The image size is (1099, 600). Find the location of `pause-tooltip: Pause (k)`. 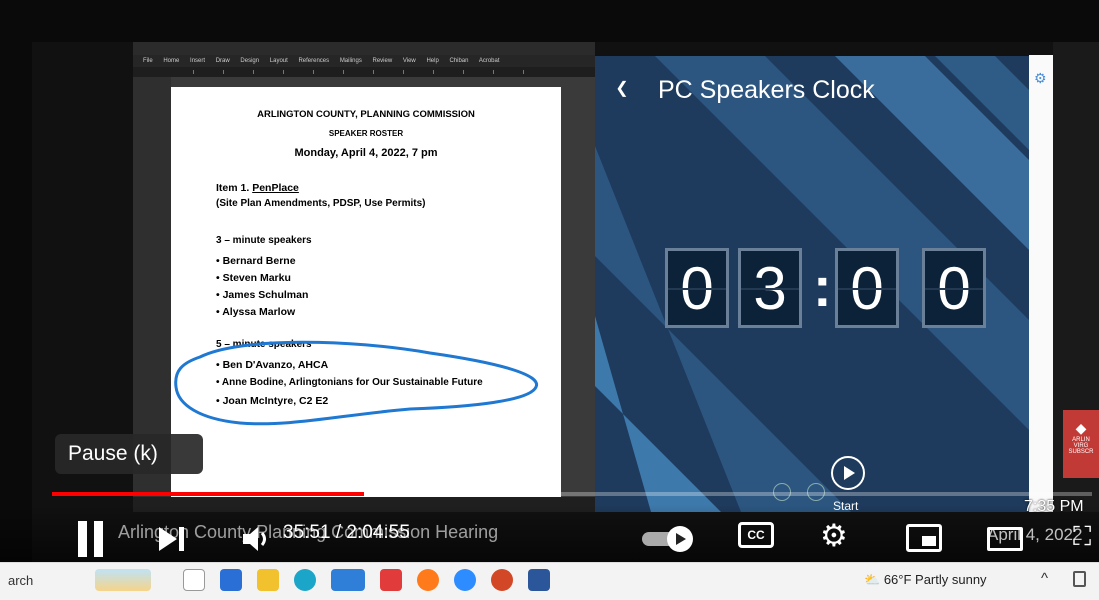

pause-tooltip: Pause (k) is located at coordinates (129, 454).